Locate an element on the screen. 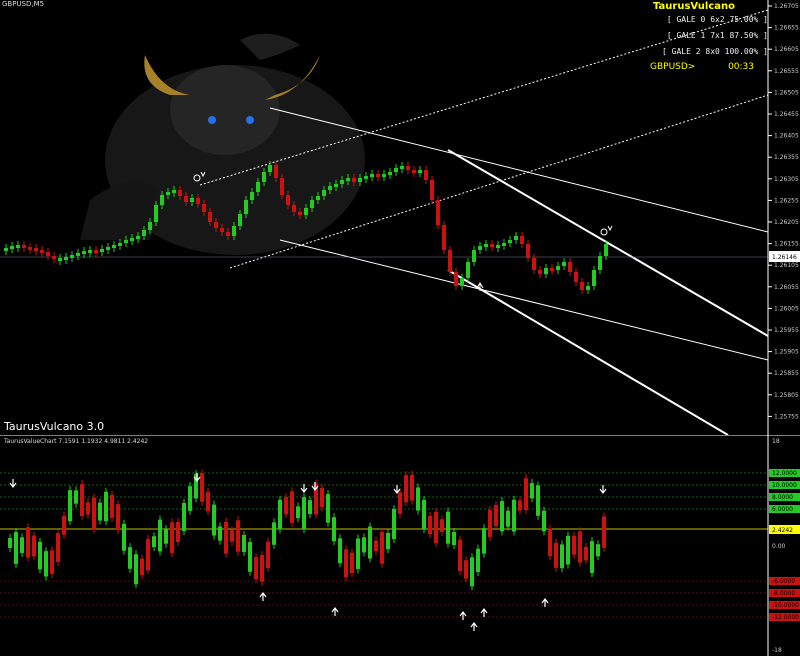  signal-circle is located at coordinates (604, 232).